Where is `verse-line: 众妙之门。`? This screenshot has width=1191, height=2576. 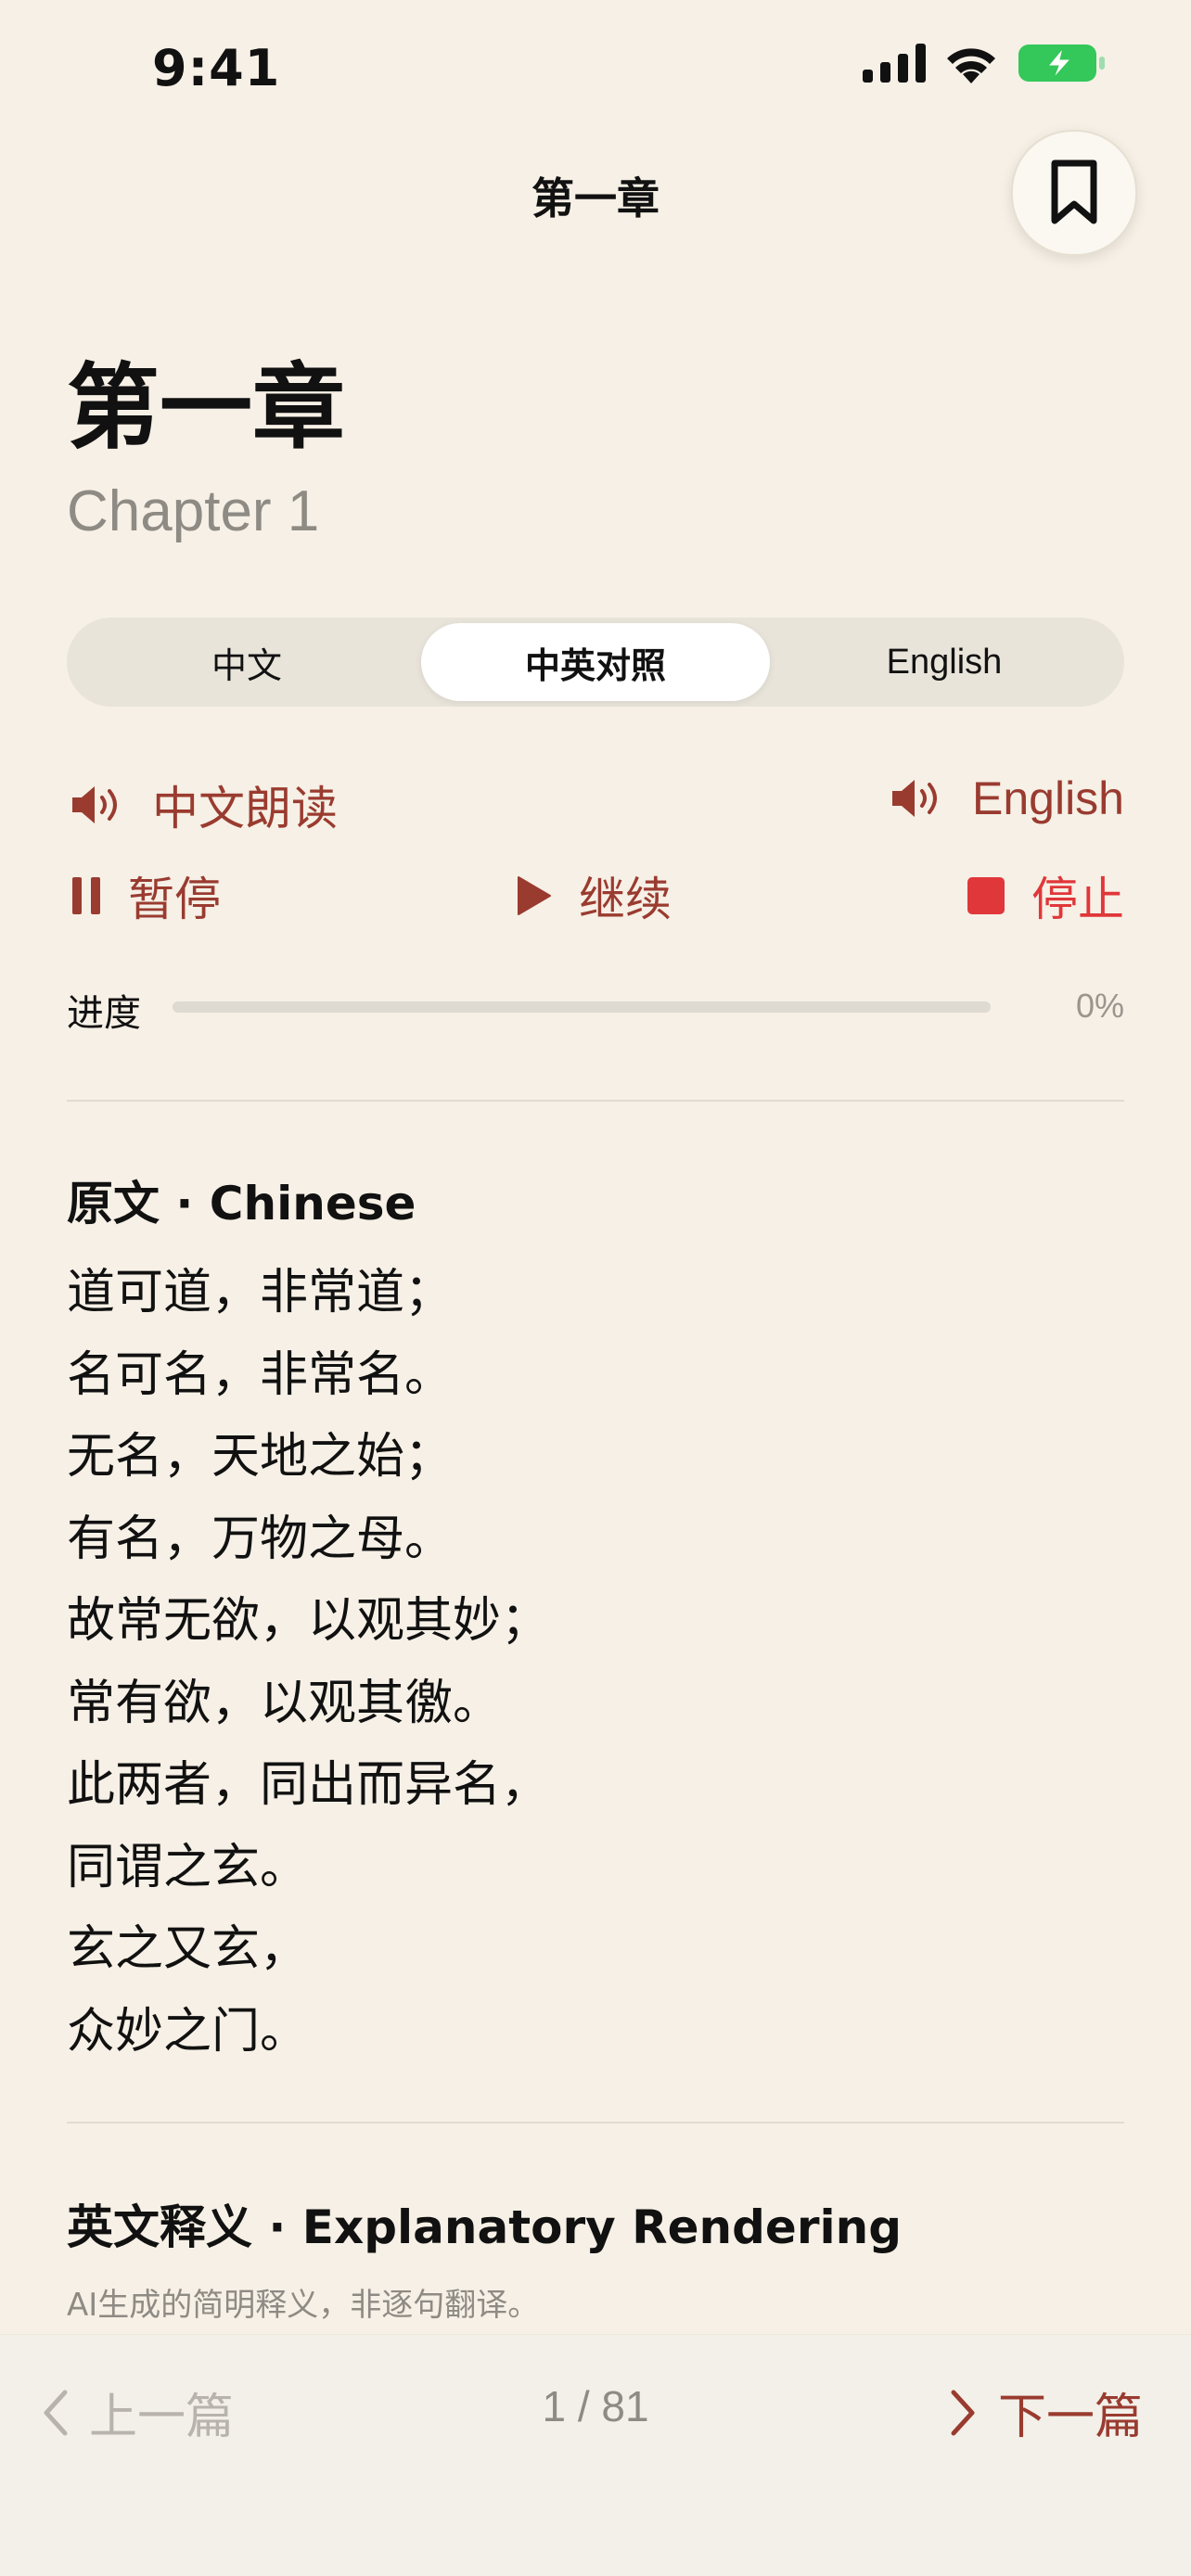
verse-line: 众妙之门。 is located at coordinates (188, 2032).